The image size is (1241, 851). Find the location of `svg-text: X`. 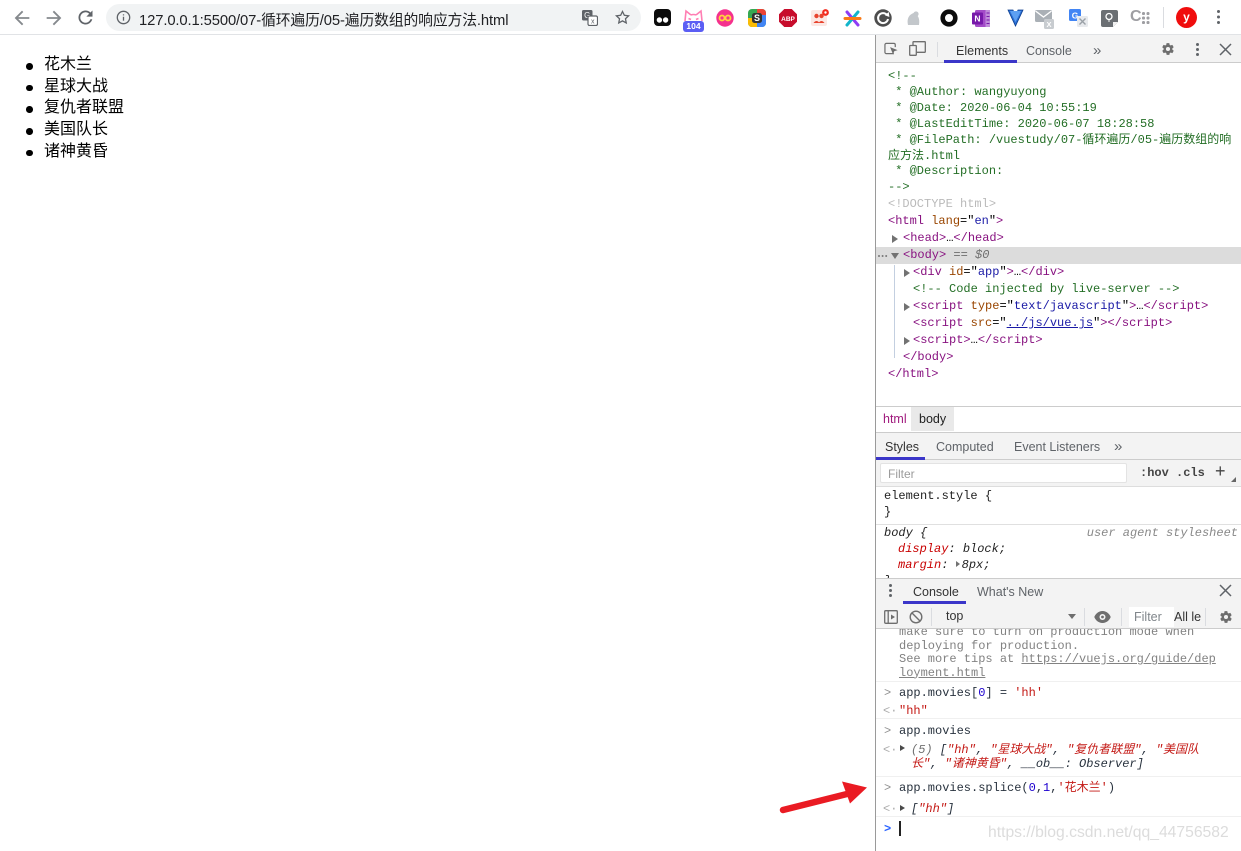

svg-text: X is located at coordinates (1048, 24).